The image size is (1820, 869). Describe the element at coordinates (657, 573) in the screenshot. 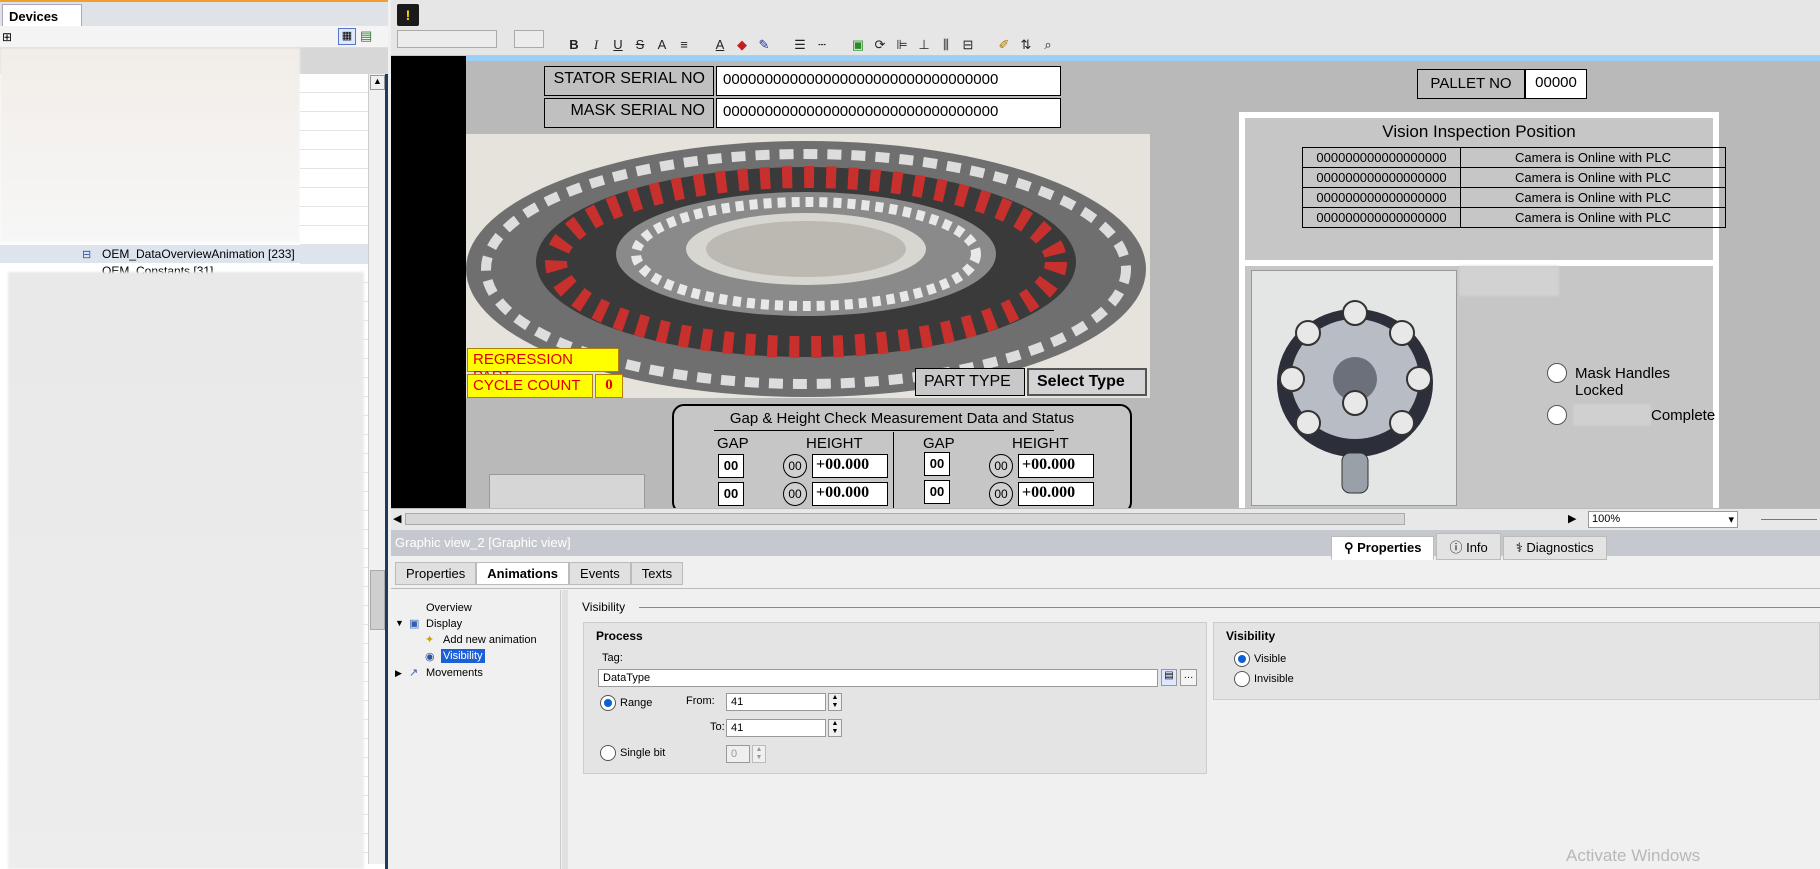

I see `tab-texts: Texts` at that location.